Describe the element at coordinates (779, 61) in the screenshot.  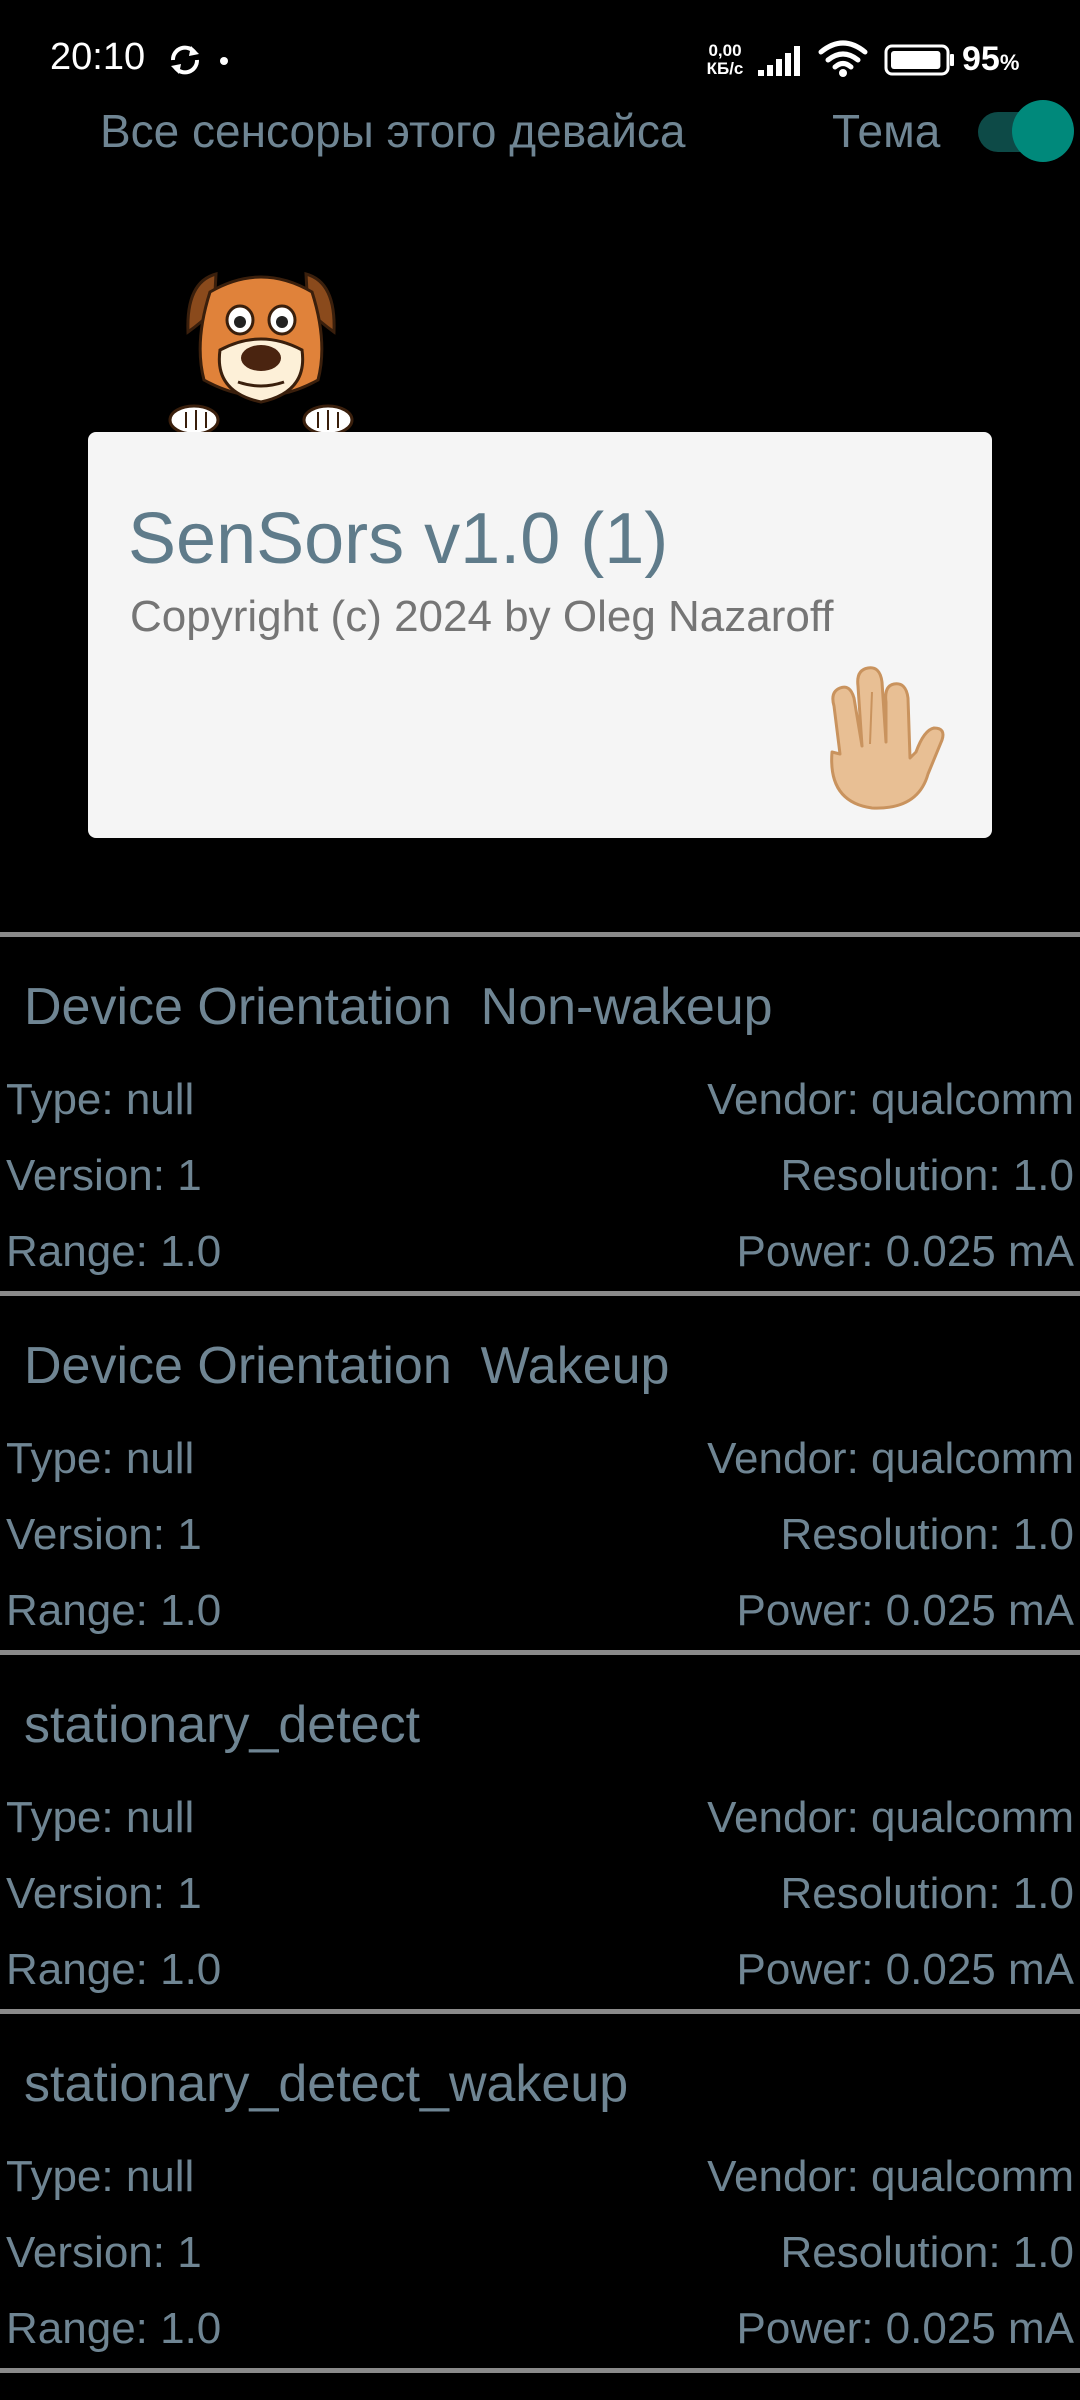
I see `signal-icon` at that location.